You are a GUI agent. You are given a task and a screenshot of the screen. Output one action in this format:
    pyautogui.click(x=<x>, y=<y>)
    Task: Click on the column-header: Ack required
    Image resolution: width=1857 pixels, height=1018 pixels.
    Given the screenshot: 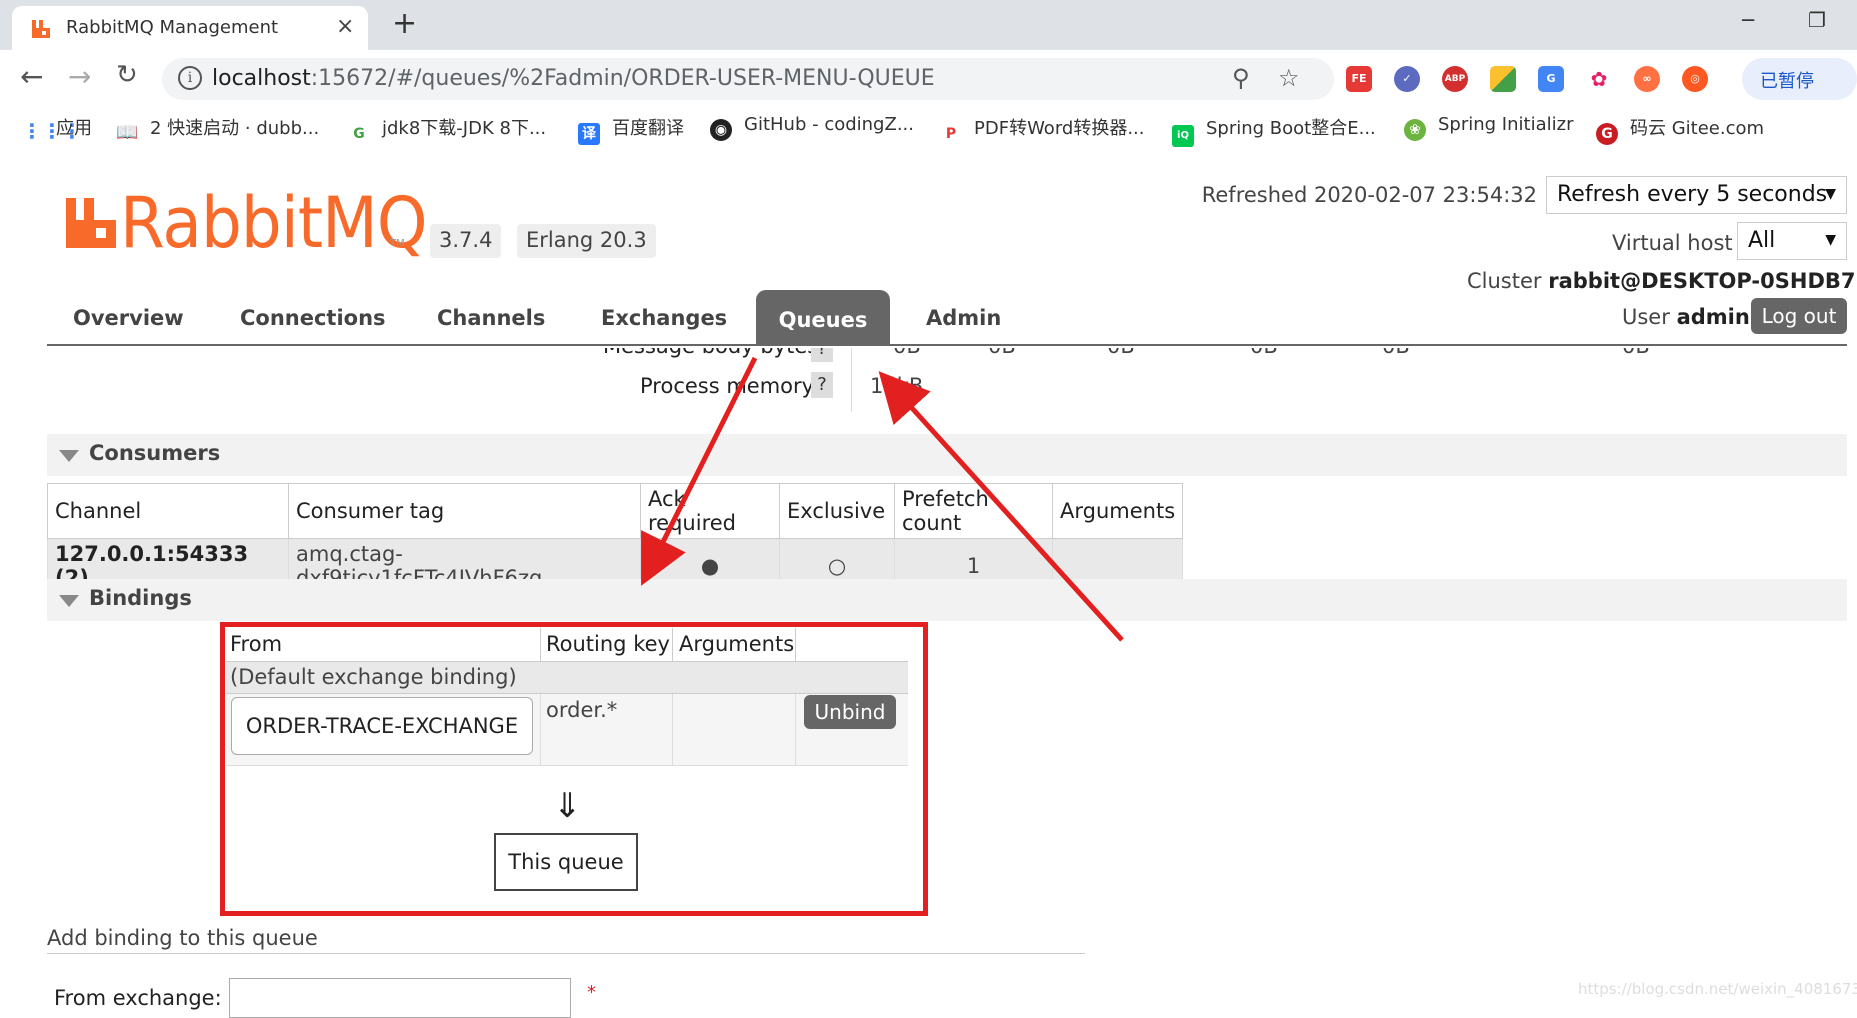 What is the action you would take?
    pyautogui.click(x=710, y=511)
    